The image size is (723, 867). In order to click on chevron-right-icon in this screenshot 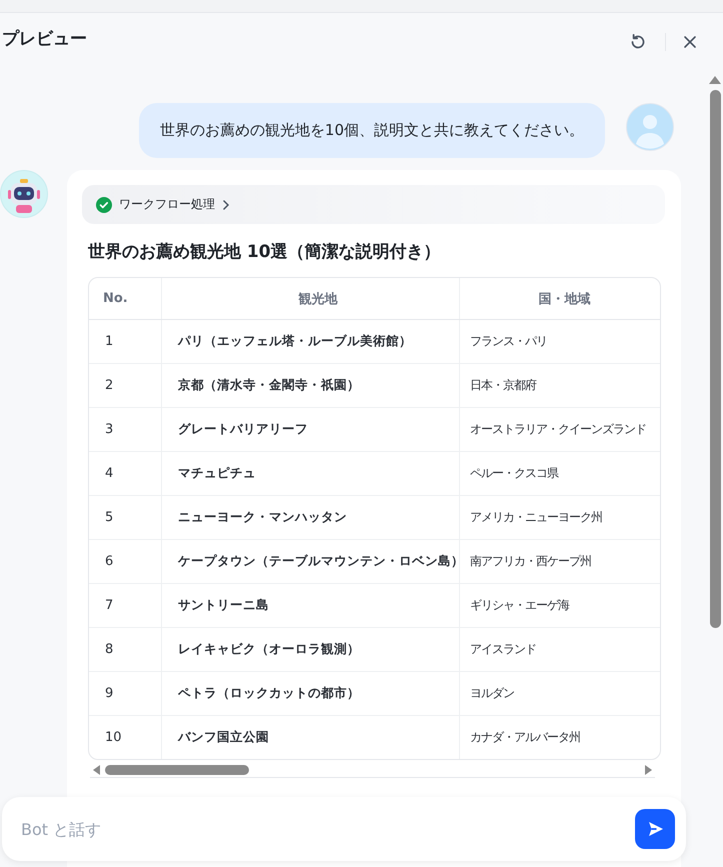, I will do `click(226, 204)`.